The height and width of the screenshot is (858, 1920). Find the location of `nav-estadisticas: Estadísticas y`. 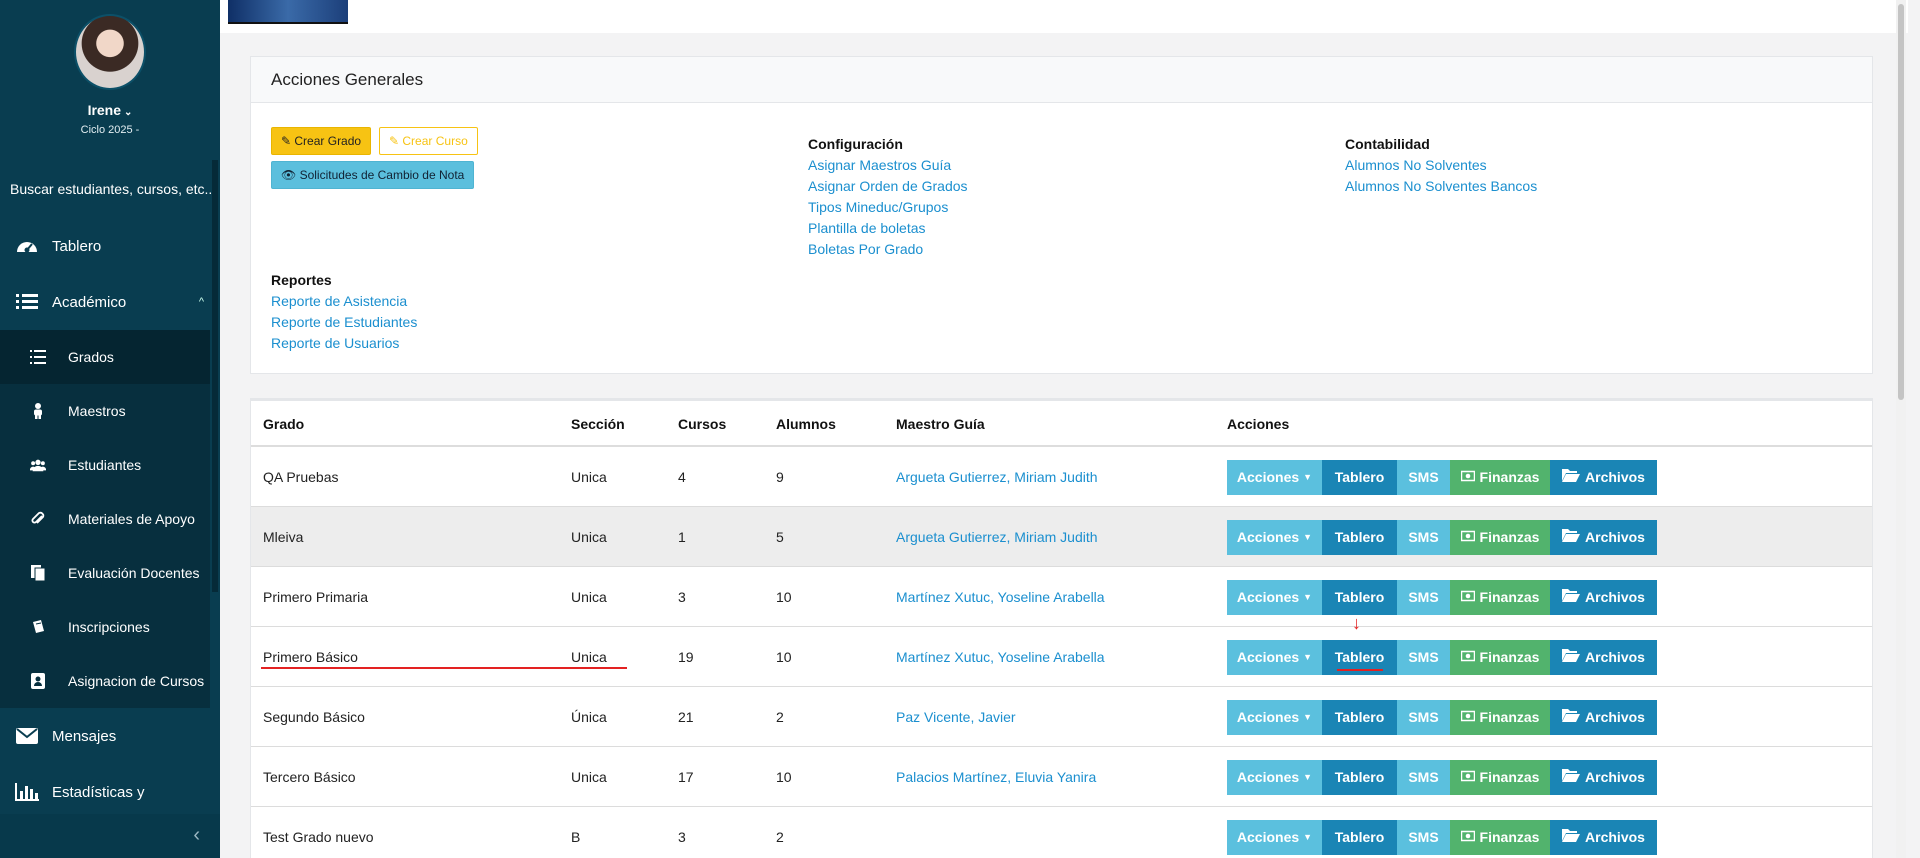

nav-estadisticas: Estadísticas y is located at coordinates (110, 792).